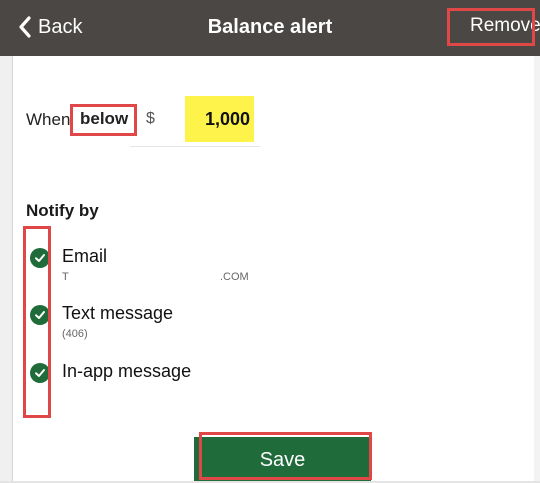 This screenshot has height=483, width=540. I want to click on when-label: When, so click(48, 119).